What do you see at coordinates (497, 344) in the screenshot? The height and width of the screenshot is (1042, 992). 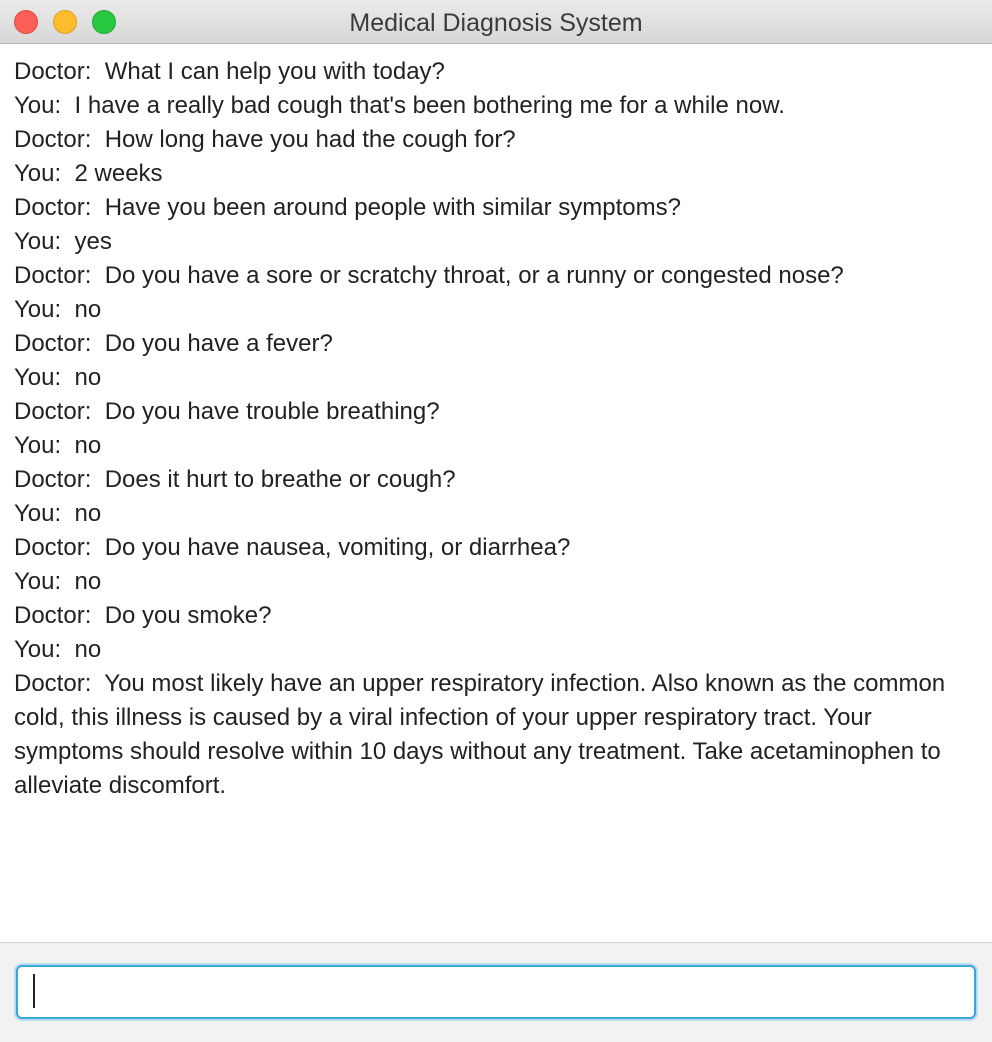 I see `chat-line: Doctor: Do you have a fever?` at bounding box center [497, 344].